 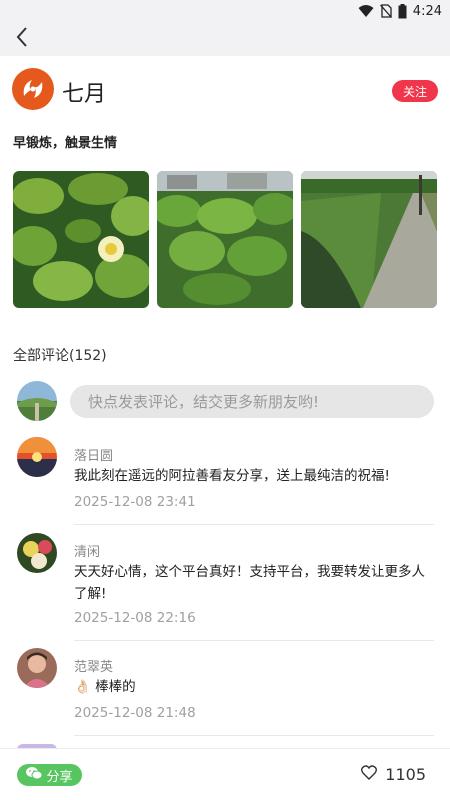 I want to click on lakeside-path-photo, so click(x=369, y=239).